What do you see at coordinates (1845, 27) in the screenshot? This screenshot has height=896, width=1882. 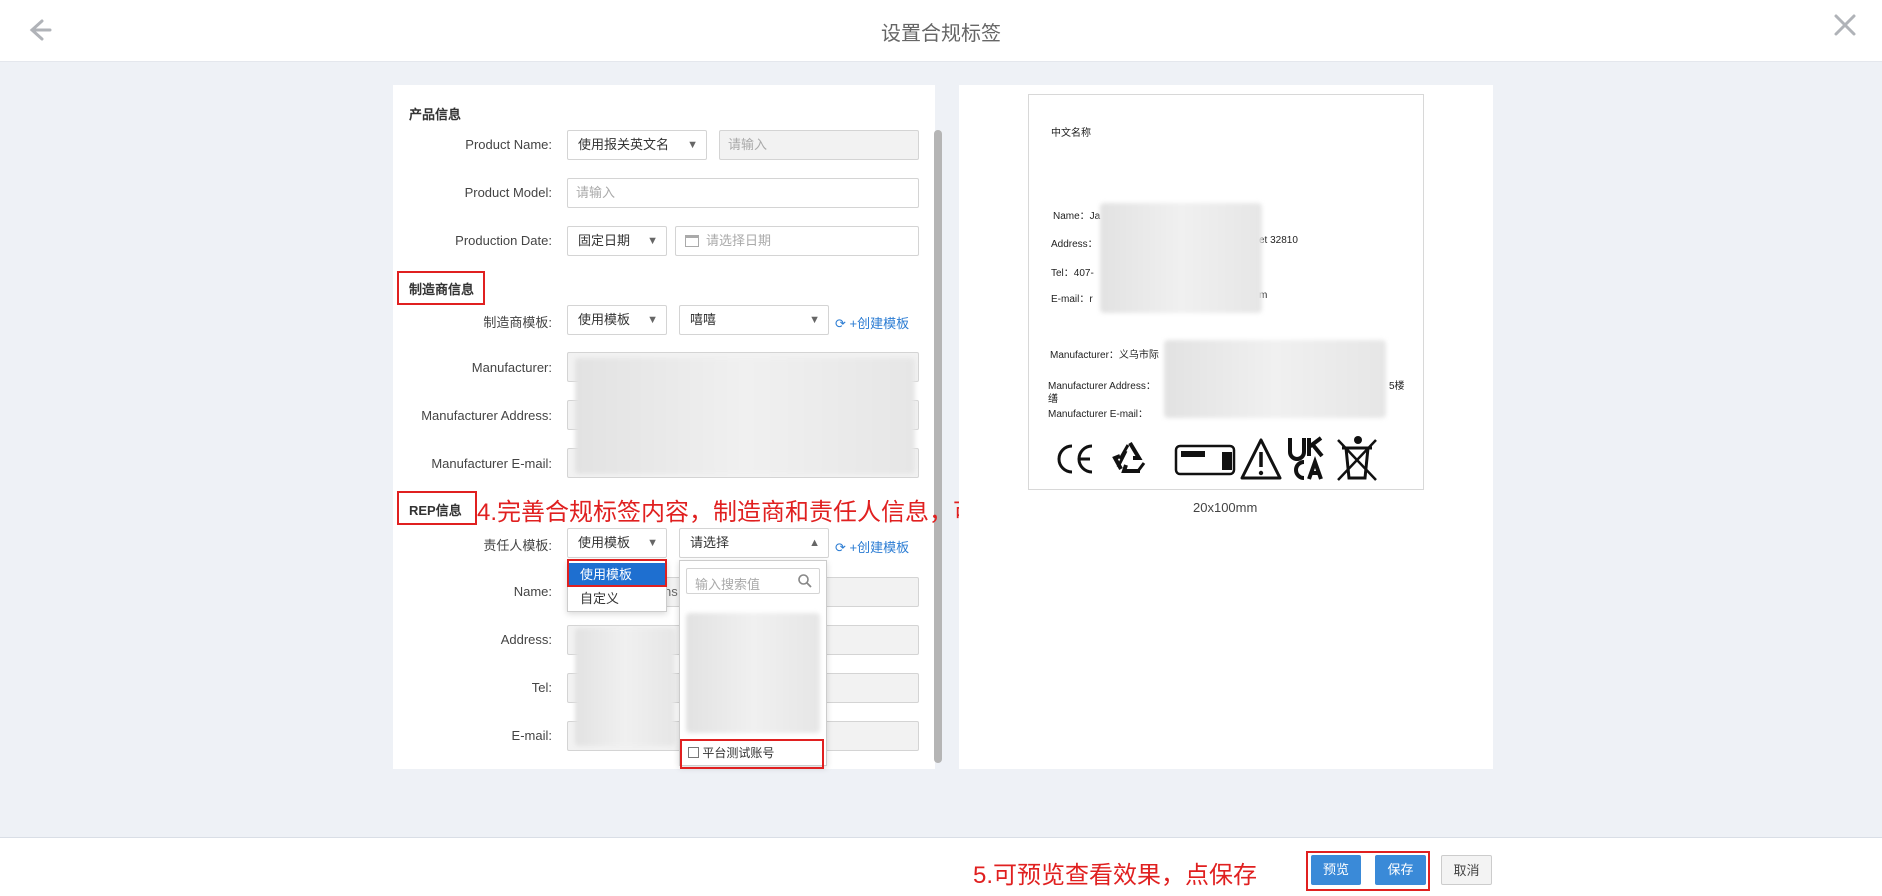 I see `close-icon` at bounding box center [1845, 27].